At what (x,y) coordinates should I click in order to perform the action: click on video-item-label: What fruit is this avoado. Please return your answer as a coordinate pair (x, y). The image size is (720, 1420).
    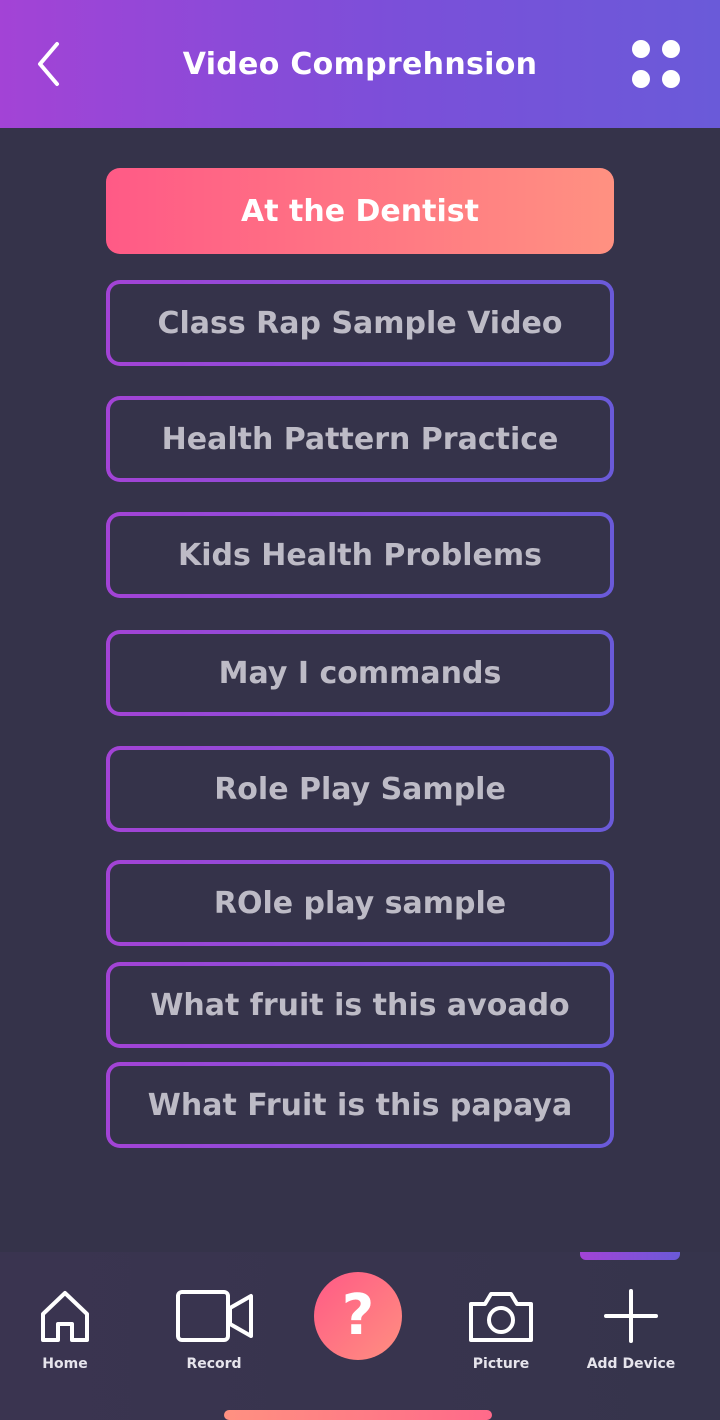
    Looking at the image, I should click on (360, 1005).